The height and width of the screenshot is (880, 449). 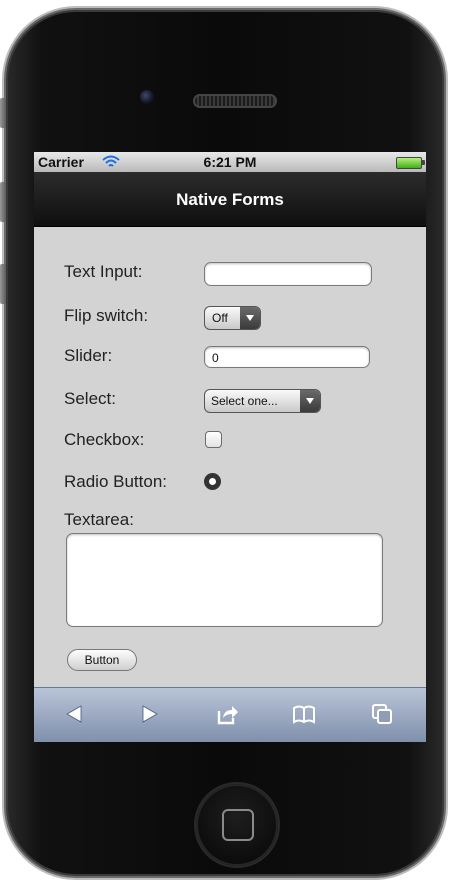 I want to click on checkbox-label: Checkbox:, so click(x=104, y=439).